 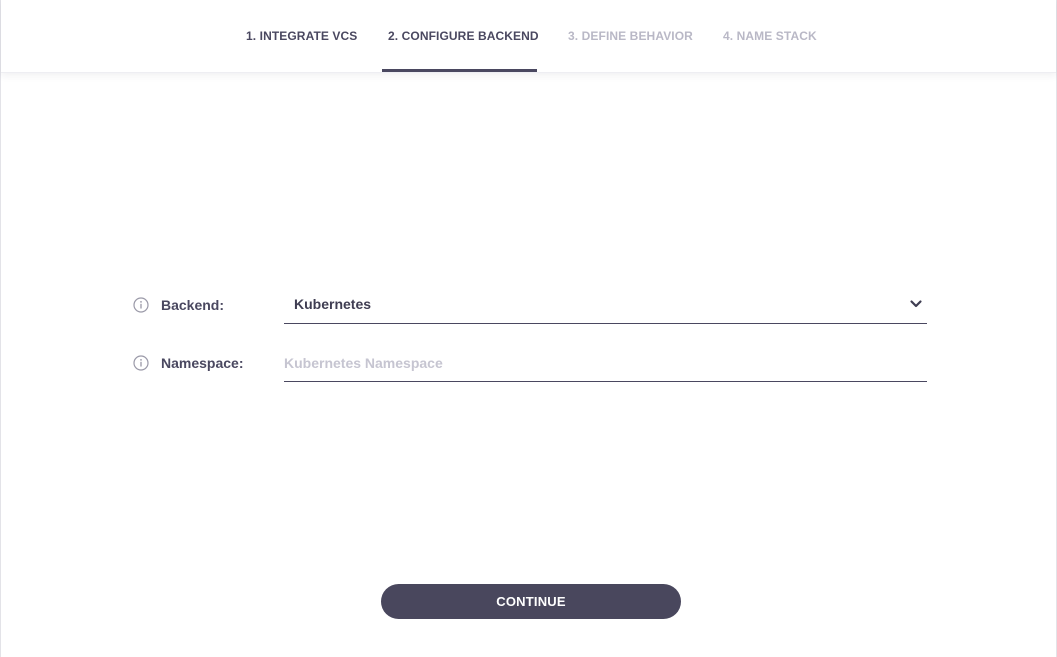 What do you see at coordinates (770, 36) in the screenshot?
I see `step-name-stack: 4. NAME STACK` at bounding box center [770, 36].